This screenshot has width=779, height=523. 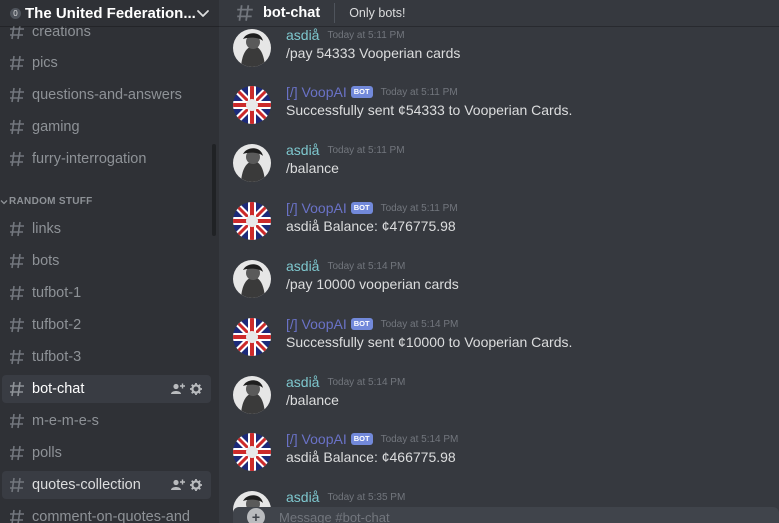 I want to click on sidebar-item-quotes-collection: quotes-collection, so click(x=106, y=485).